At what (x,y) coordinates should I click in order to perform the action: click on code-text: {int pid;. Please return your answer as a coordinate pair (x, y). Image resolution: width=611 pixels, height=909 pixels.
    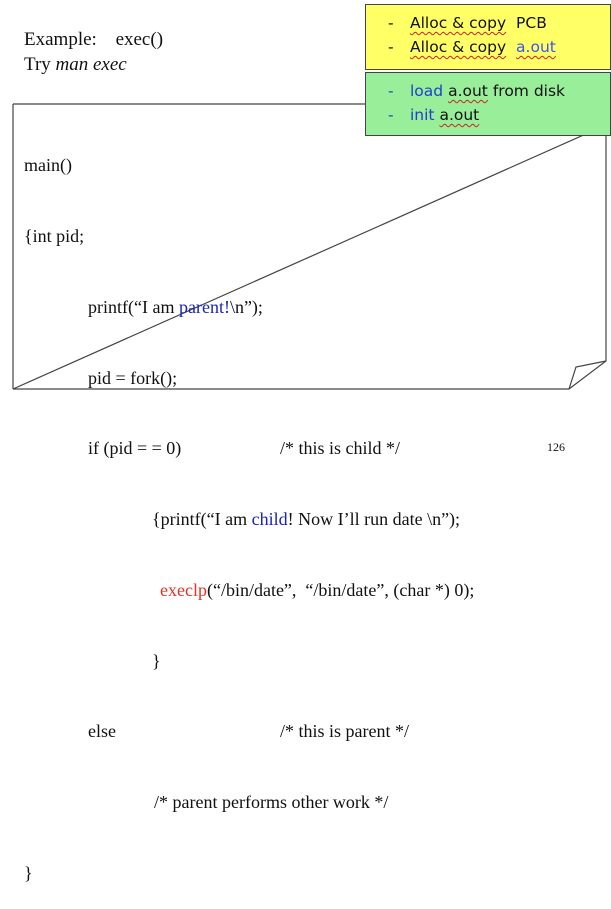
    Looking at the image, I should click on (54, 235).